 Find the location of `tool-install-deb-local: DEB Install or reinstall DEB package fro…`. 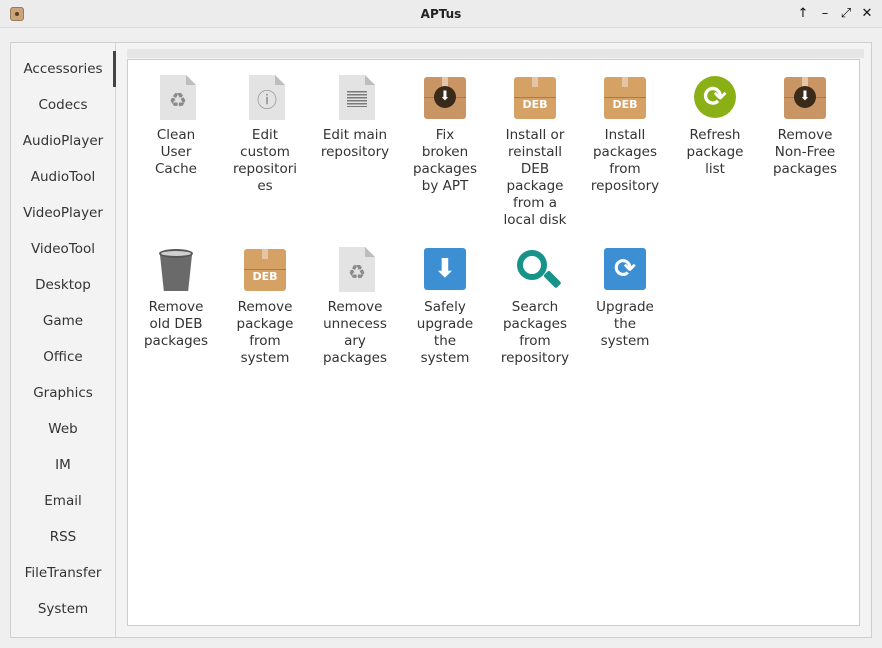

tool-install-deb-local: DEB Install or reinstall DEB package fro… is located at coordinates (535, 152).